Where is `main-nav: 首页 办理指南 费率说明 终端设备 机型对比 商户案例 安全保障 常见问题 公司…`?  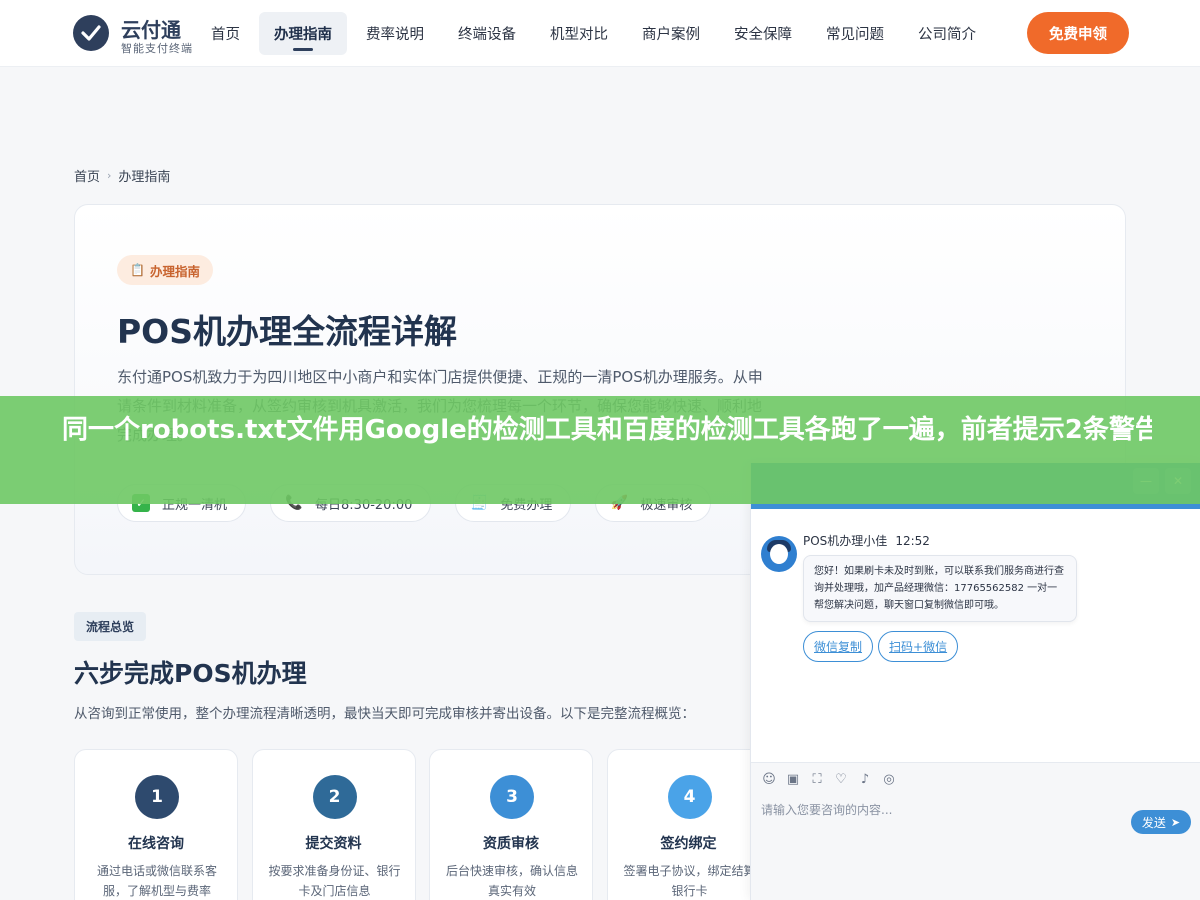
main-nav: 首页 办理指南 费率说明 终端设备 机型对比 商户案例 安全保障 常见问题 公司… is located at coordinates (595, 33).